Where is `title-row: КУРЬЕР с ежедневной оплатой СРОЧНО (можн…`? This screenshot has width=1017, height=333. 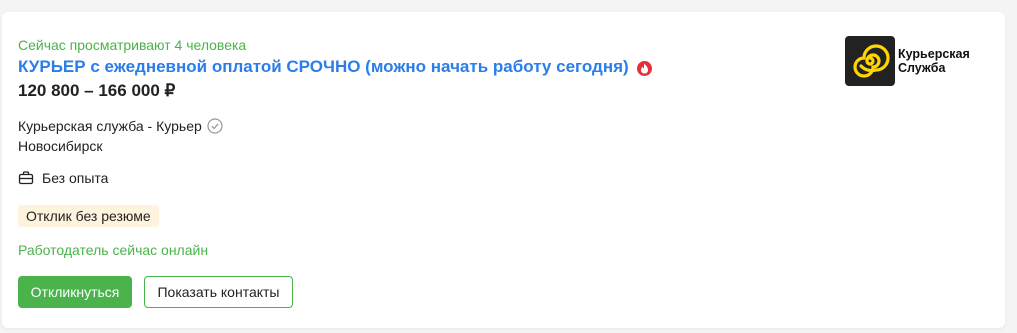 title-row: КУРЬЕР с ежедневной оплатой СРОЧНО (можн… is located at coordinates (335, 67).